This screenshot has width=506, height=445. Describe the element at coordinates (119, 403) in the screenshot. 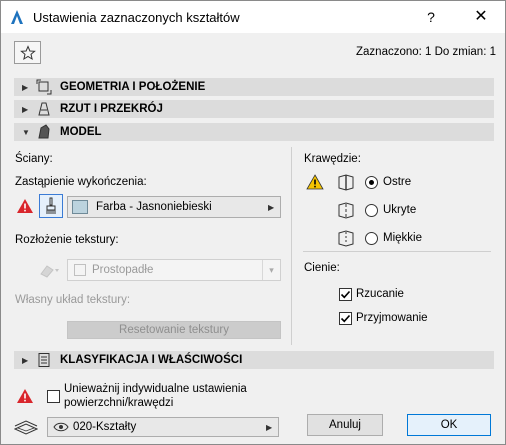

I see `override-surfaces-label-line2: powierzchni/krawędzi` at that location.